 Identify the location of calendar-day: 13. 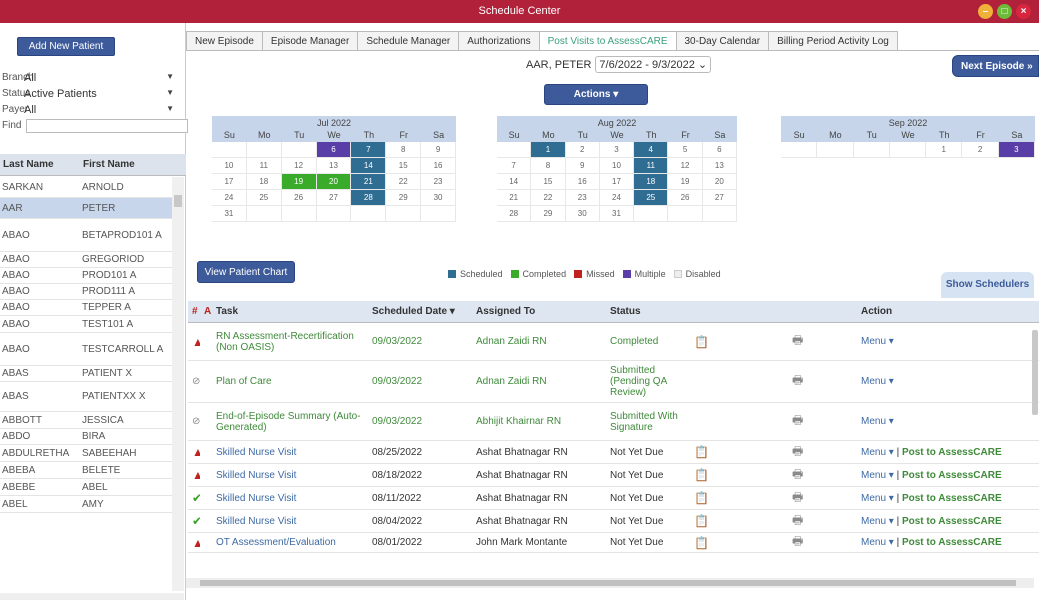
(719, 166).